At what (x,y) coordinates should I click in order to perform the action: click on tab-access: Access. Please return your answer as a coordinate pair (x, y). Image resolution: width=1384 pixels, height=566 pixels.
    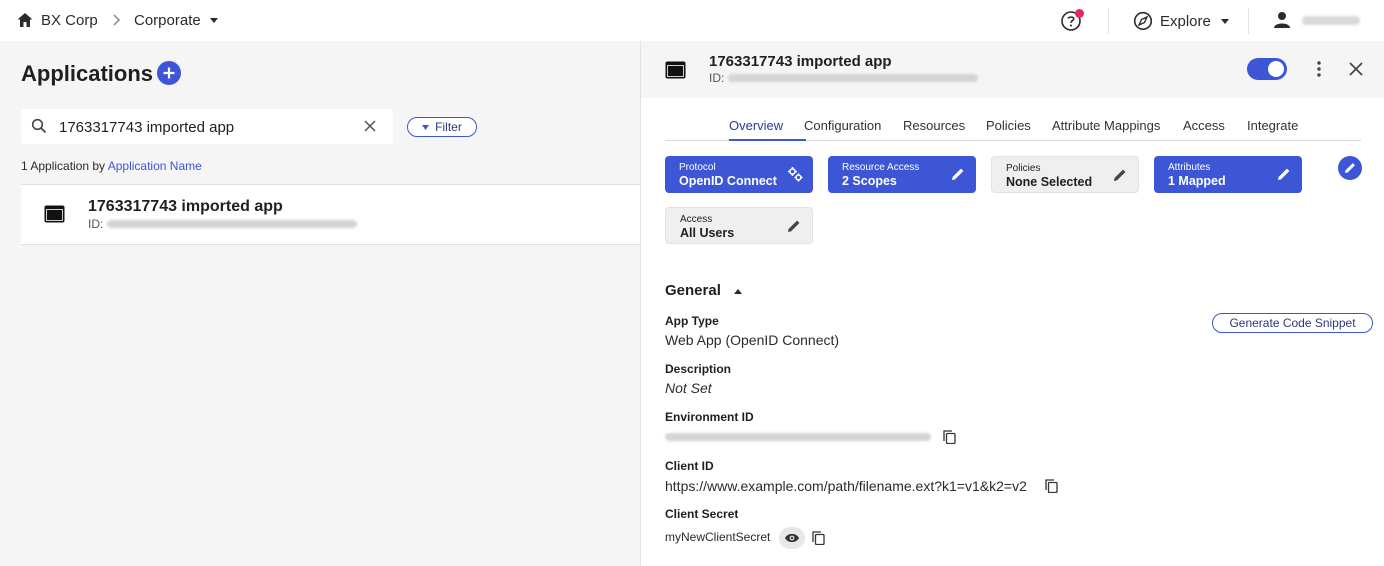
    Looking at the image, I should click on (1204, 125).